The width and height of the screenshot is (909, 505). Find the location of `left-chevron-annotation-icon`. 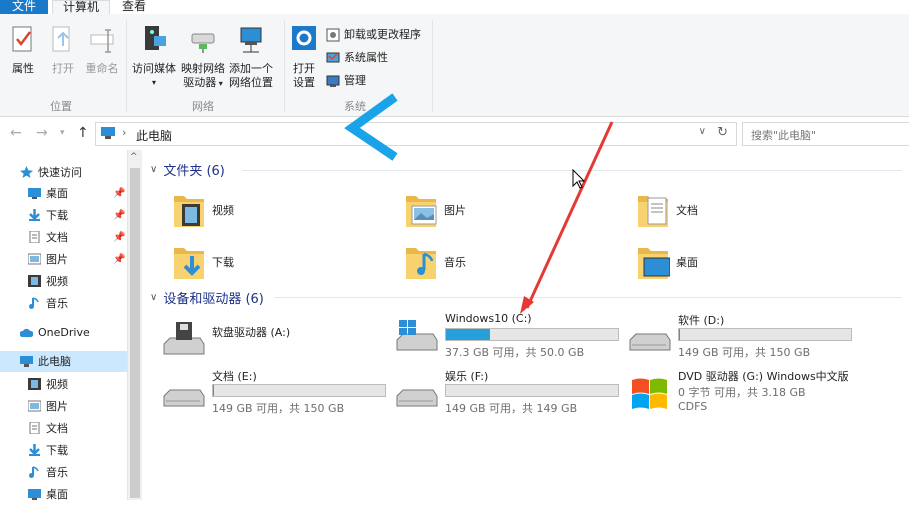

left-chevron-annotation-icon is located at coordinates (371, 127).